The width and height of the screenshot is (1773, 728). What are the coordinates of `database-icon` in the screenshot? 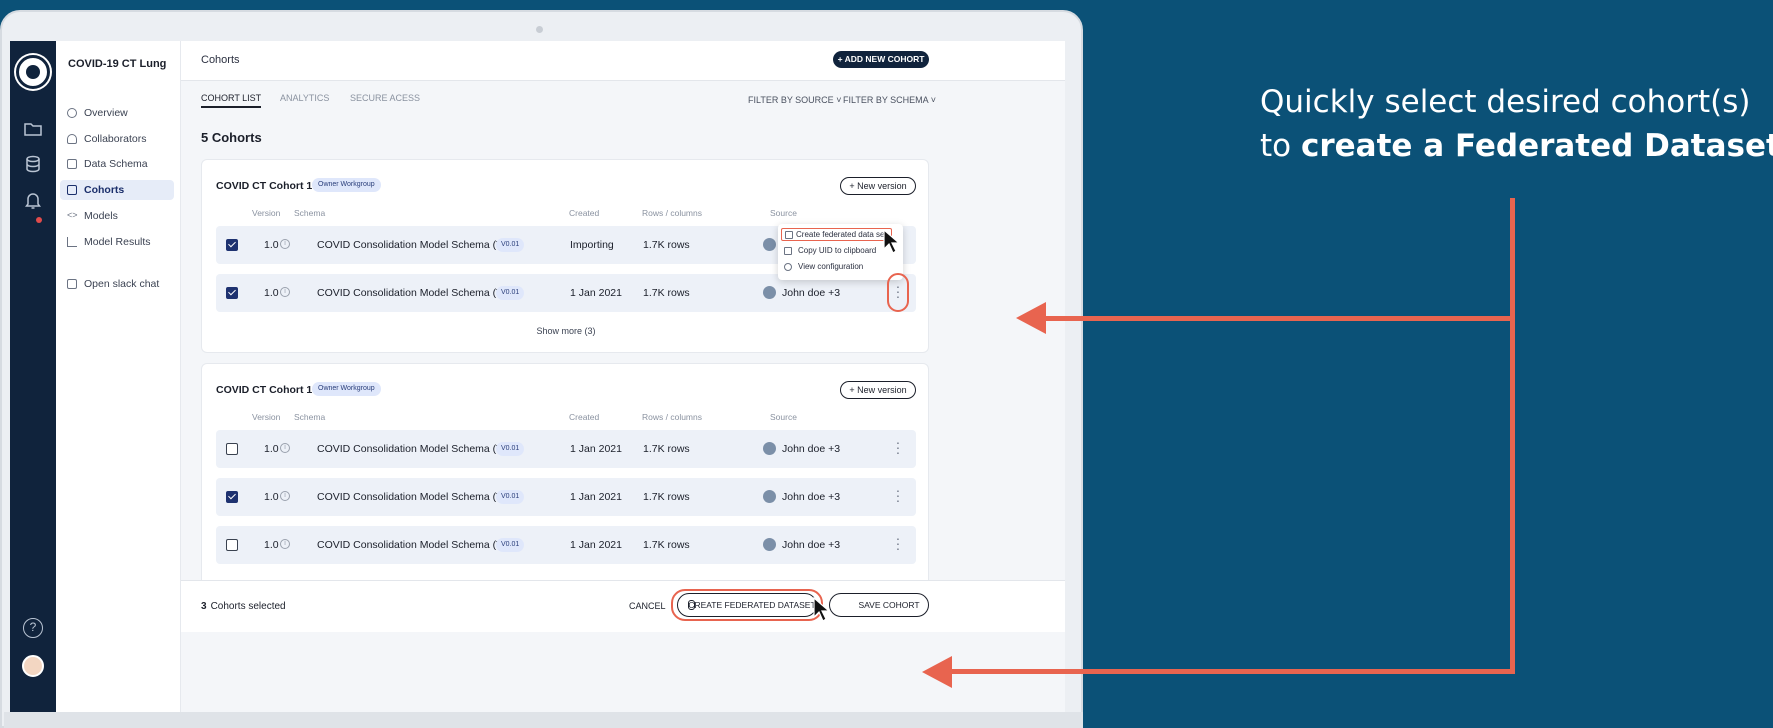 It's located at (33, 164).